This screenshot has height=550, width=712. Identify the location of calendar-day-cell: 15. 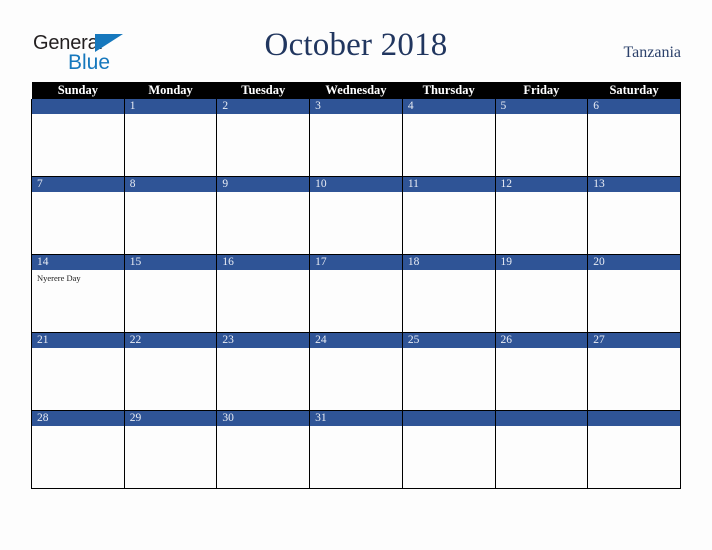
(170, 293).